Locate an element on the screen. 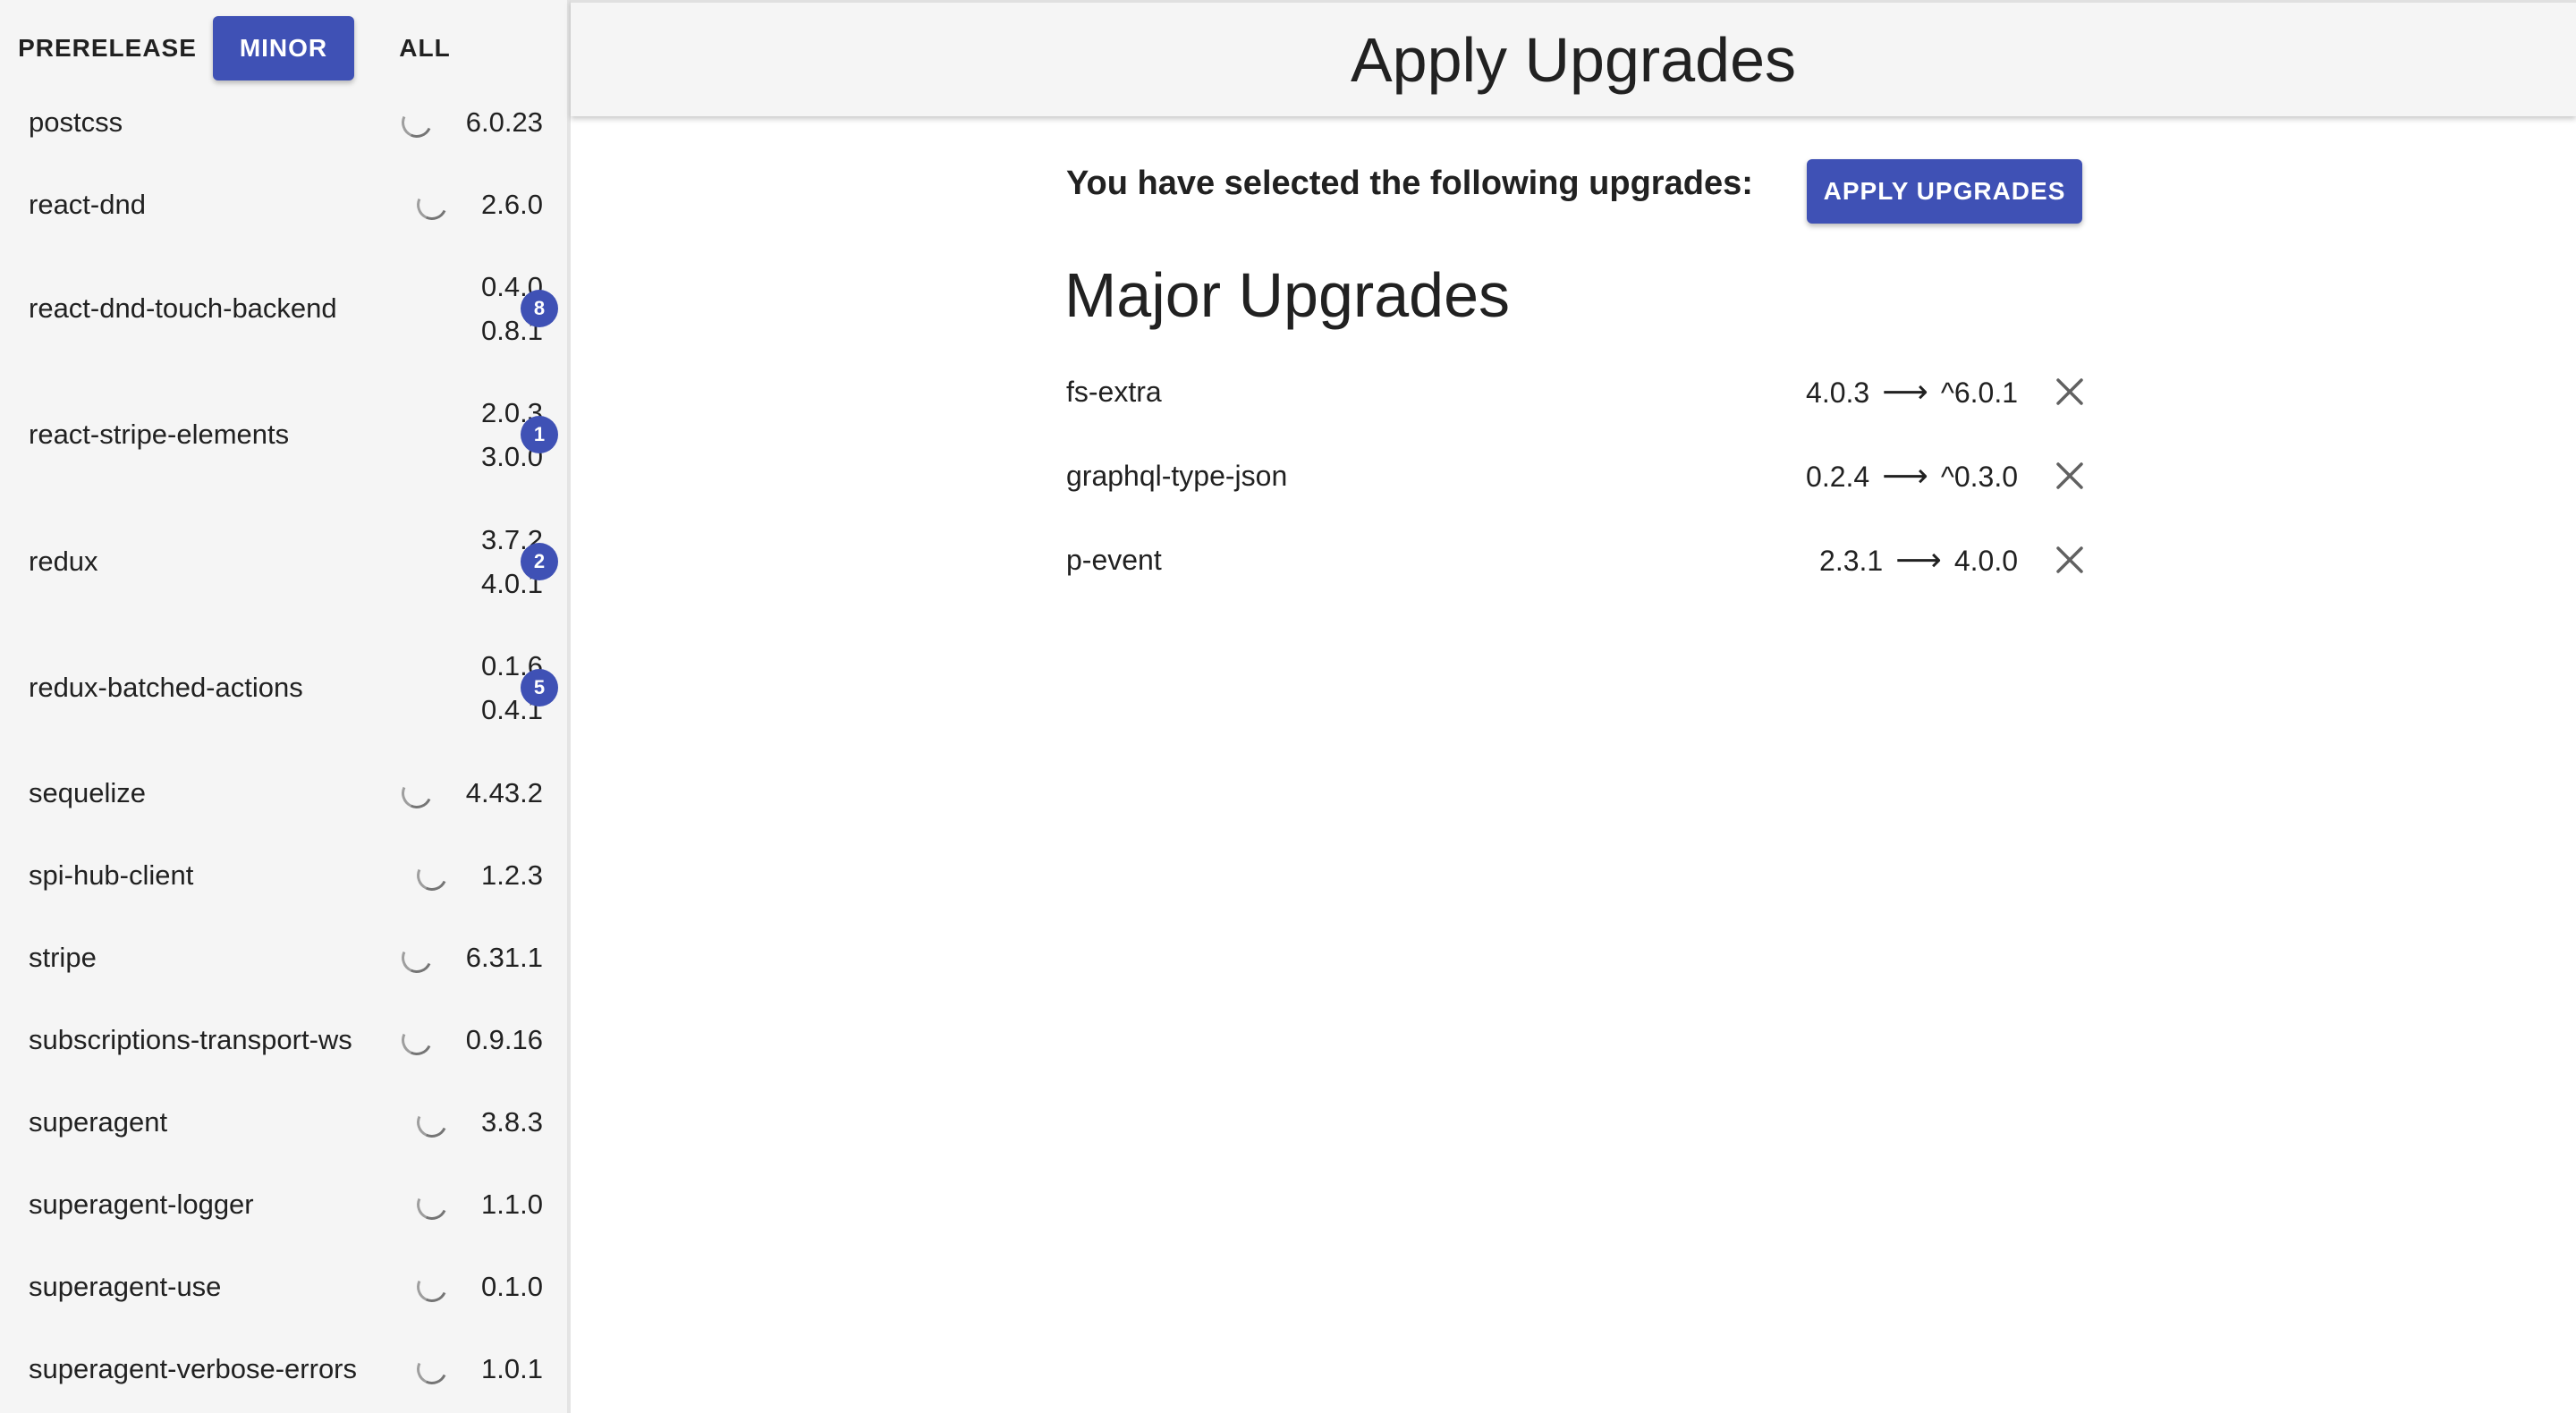 The height and width of the screenshot is (1413, 2576). upgrade-versions: 0.2.4 ⟶ ^0.3.0 is located at coordinates (1912, 476).